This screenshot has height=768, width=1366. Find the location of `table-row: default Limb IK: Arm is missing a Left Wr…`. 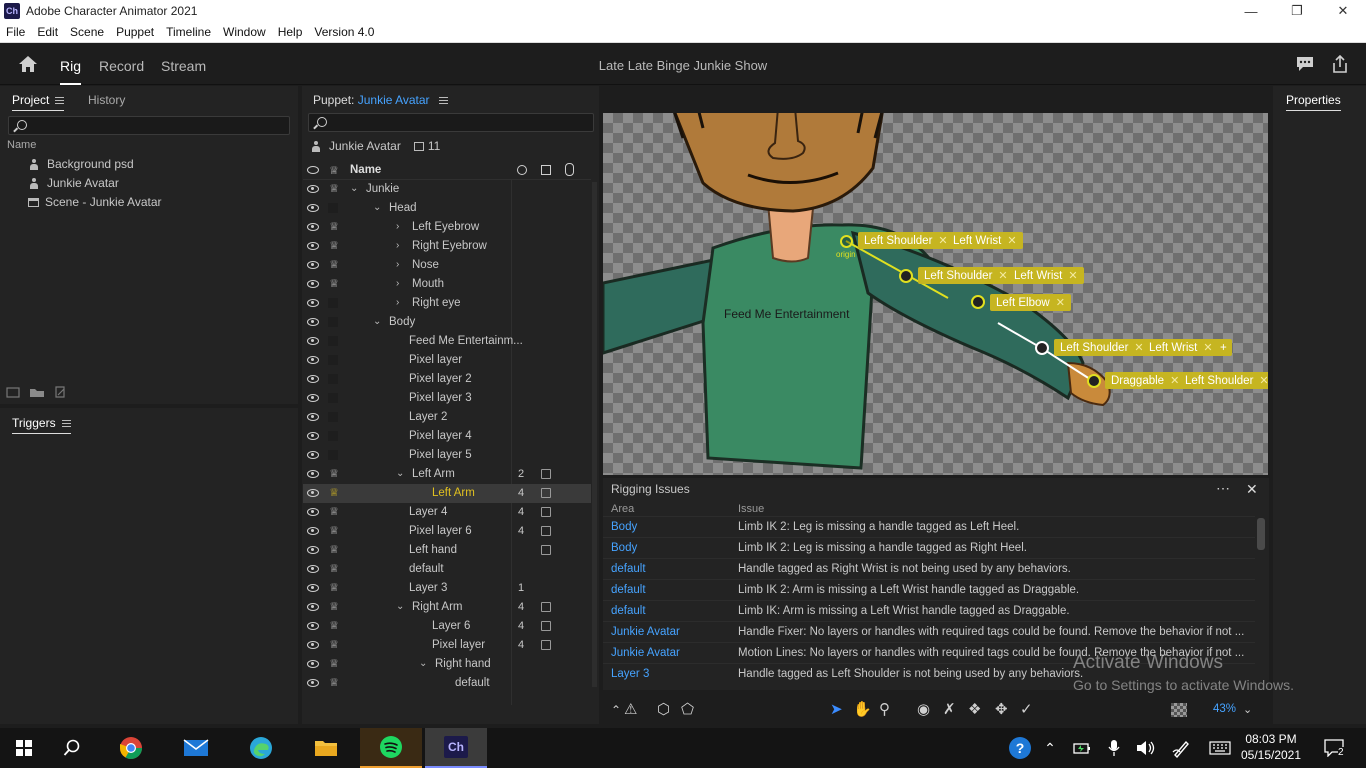

table-row: default Limb IK: Arm is missing a Left Wr… is located at coordinates (929, 610).